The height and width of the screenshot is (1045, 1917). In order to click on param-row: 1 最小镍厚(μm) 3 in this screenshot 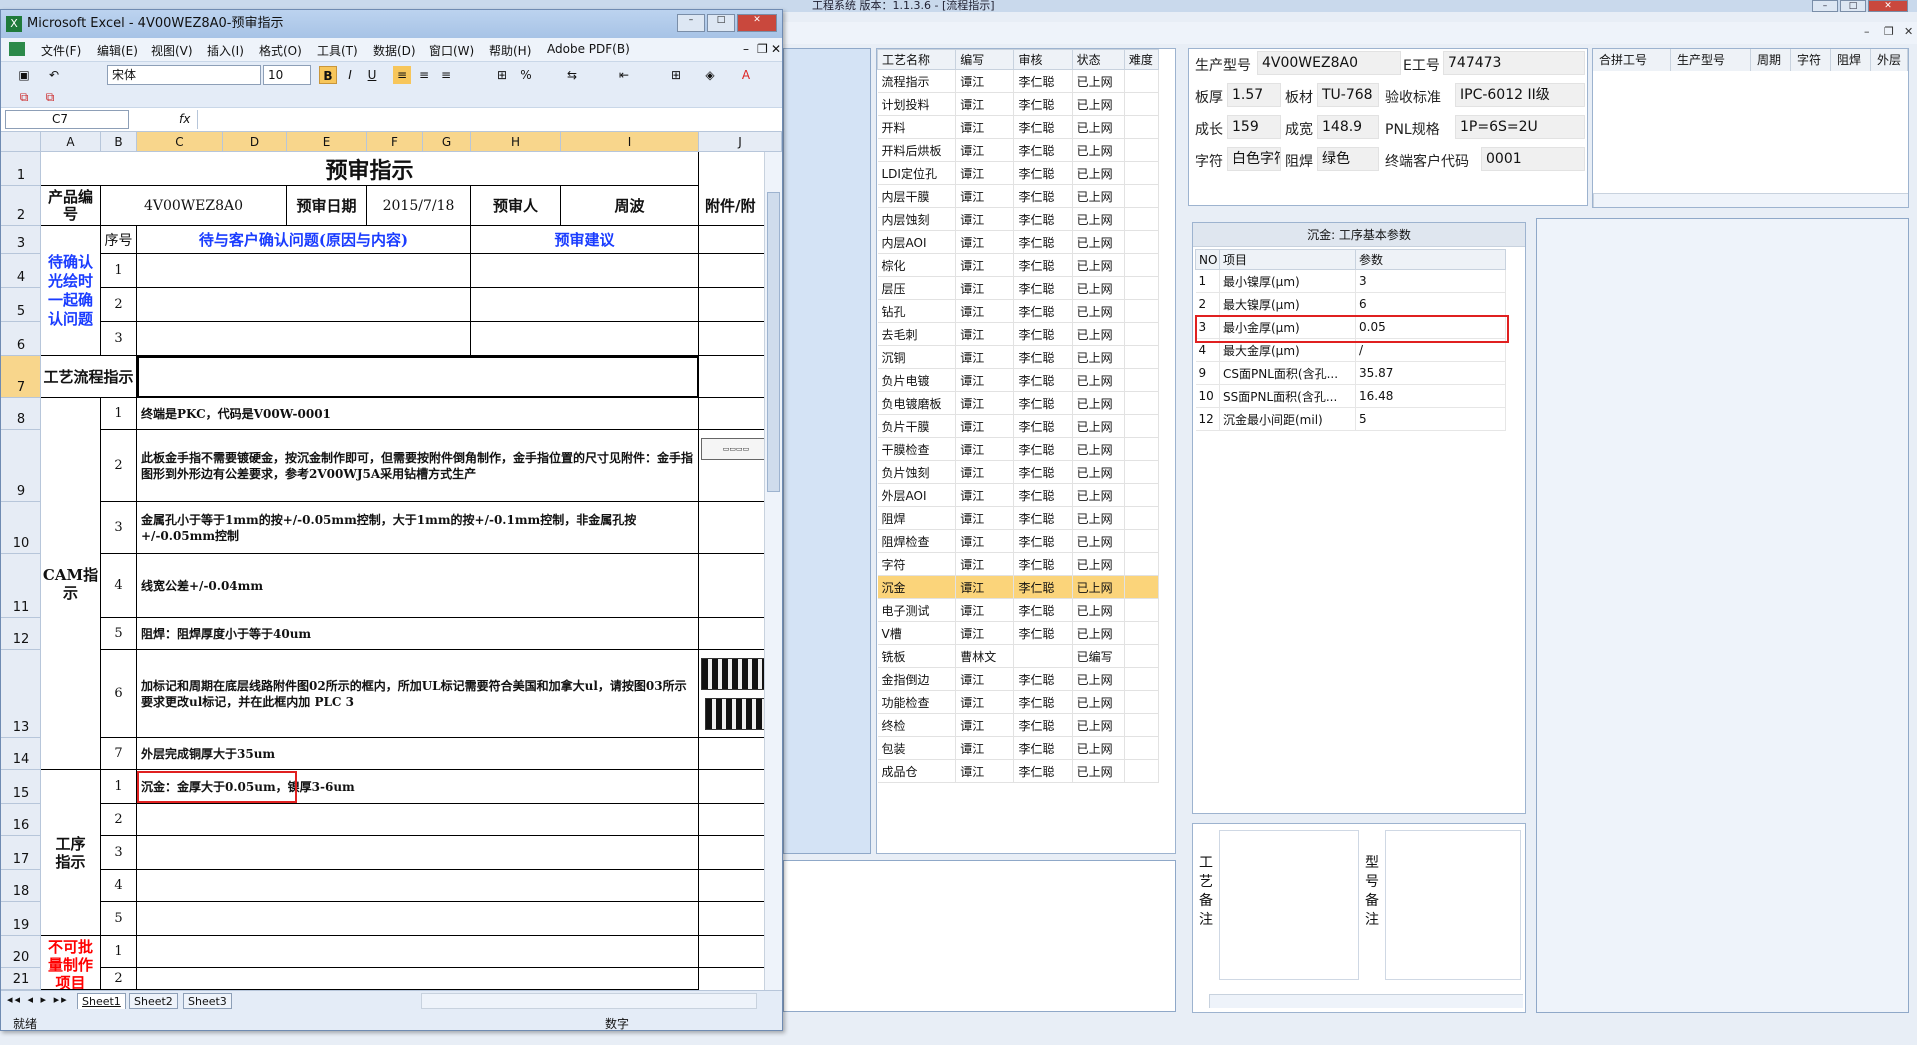, I will do `click(1350, 281)`.